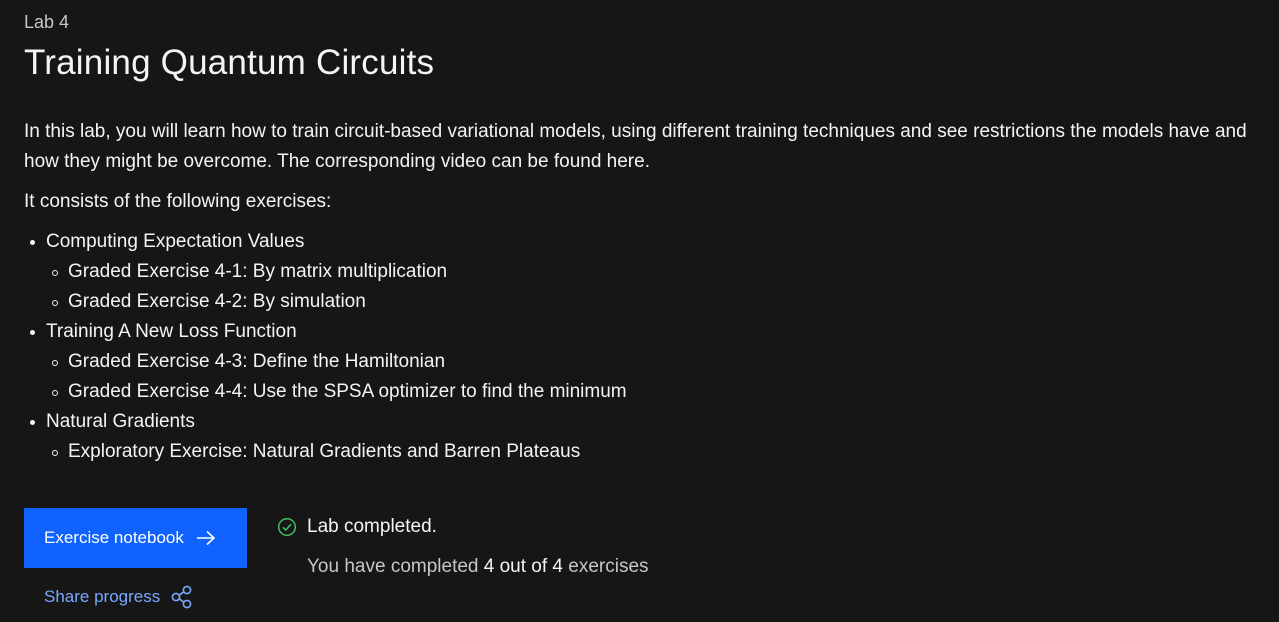  What do you see at coordinates (178, 201) in the screenshot?
I see `exercises-intro: It consists of the following exercises:` at bounding box center [178, 201].